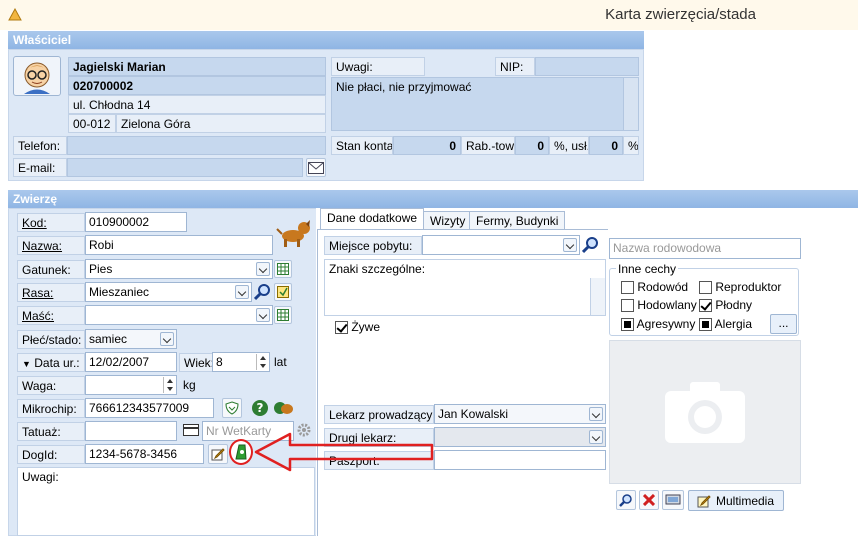 The image size is (858, 536). I want to click on photo-placeholder, so click(705, 412).